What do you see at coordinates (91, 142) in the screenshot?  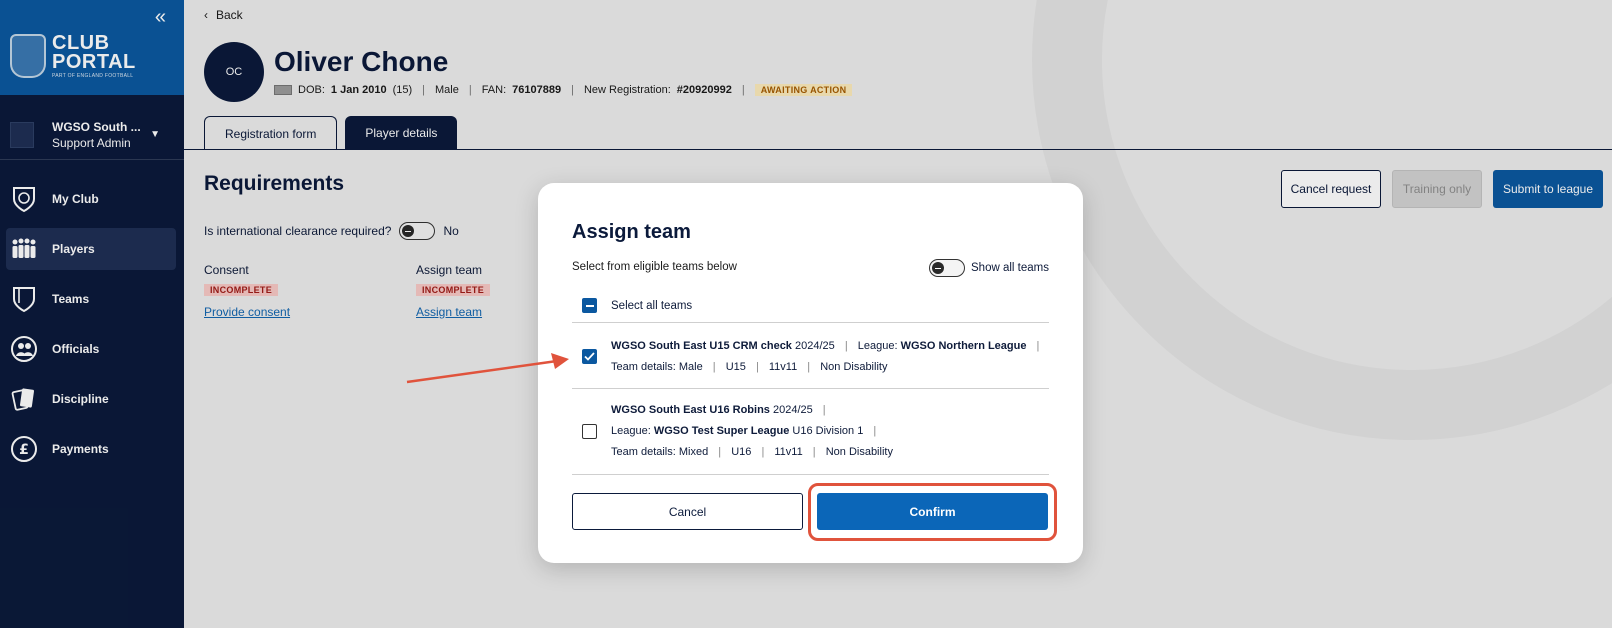 I see `account-role: Support Admin` at bounding box center [91, 142].